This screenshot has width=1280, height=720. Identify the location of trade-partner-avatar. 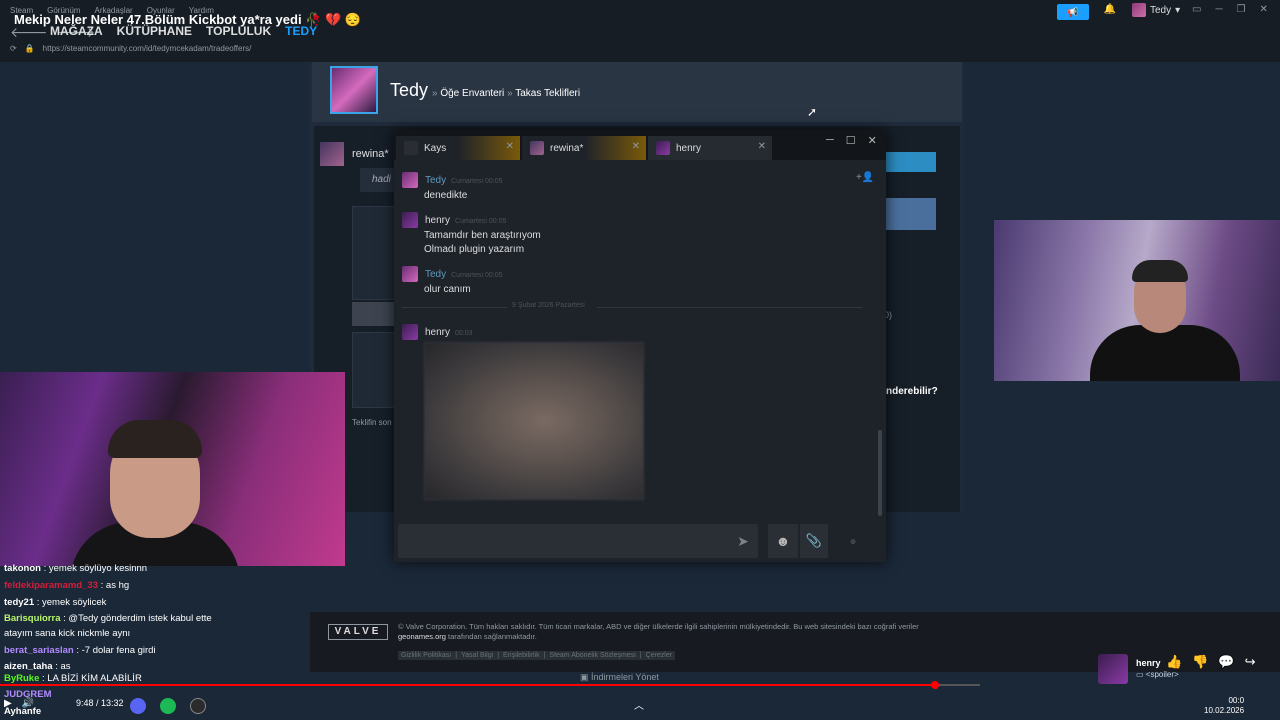
(332, 154).